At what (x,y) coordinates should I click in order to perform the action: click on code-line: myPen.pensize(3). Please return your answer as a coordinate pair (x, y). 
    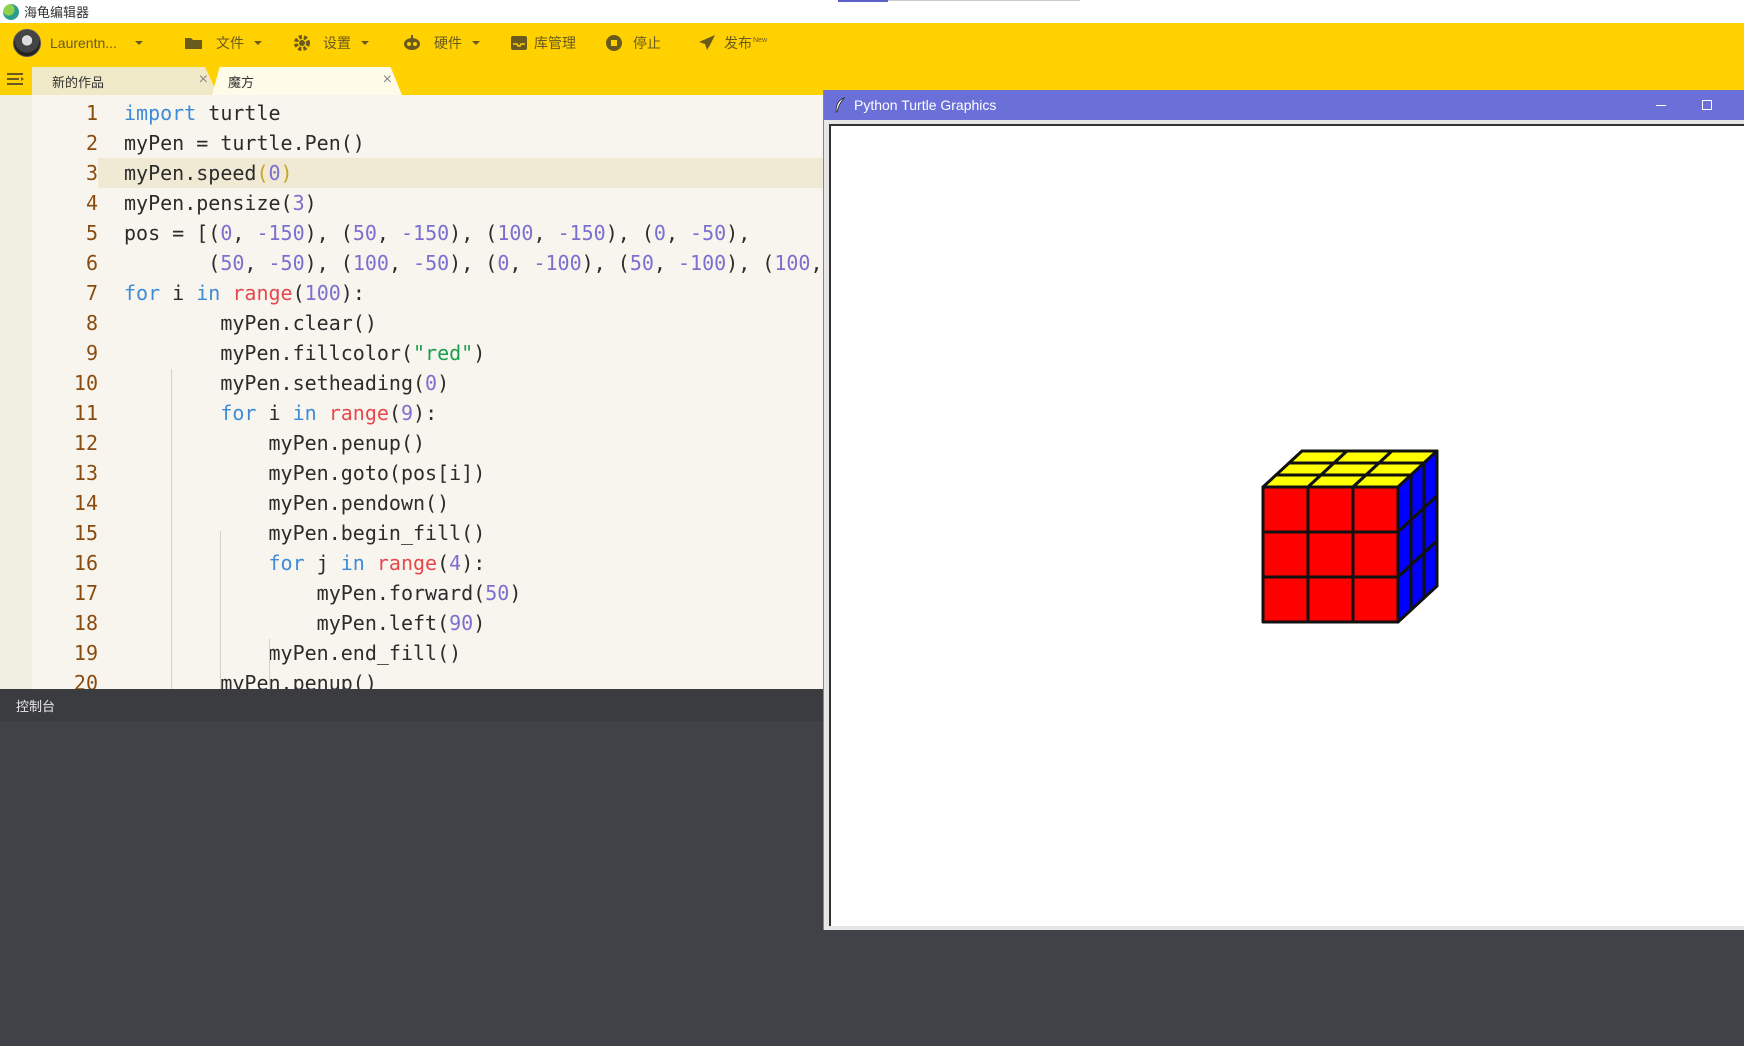
    Looking at the image, I should click on (220, 203).